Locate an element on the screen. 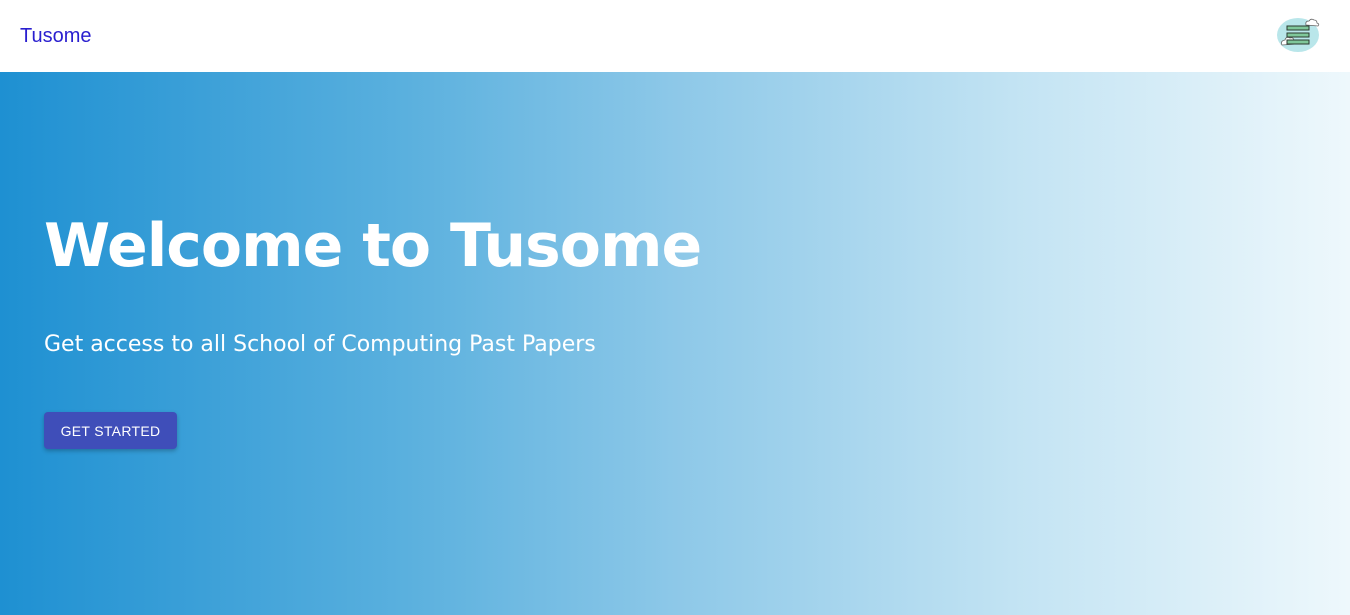 This screenshot has height=615, width=1350. hamburger-menu-icon is located at coordinates (1298, 36).